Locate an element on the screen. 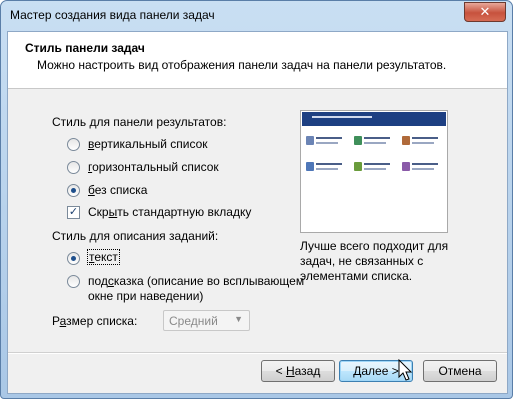 This screenshot has width=513, height=399. radio-no-list-label: без списка is located at coordinates (117, 190).